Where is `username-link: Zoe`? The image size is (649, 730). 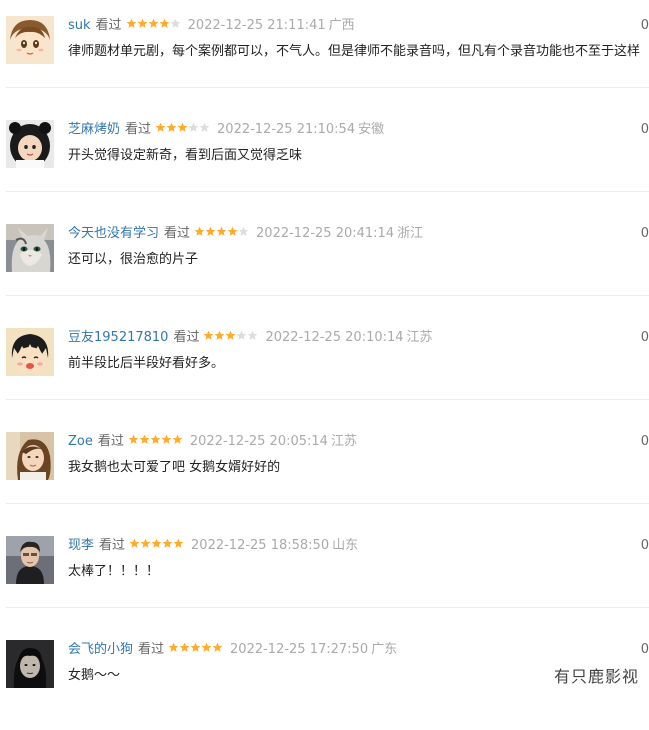
username-link: Zoe is located at coordinates (80, 441).